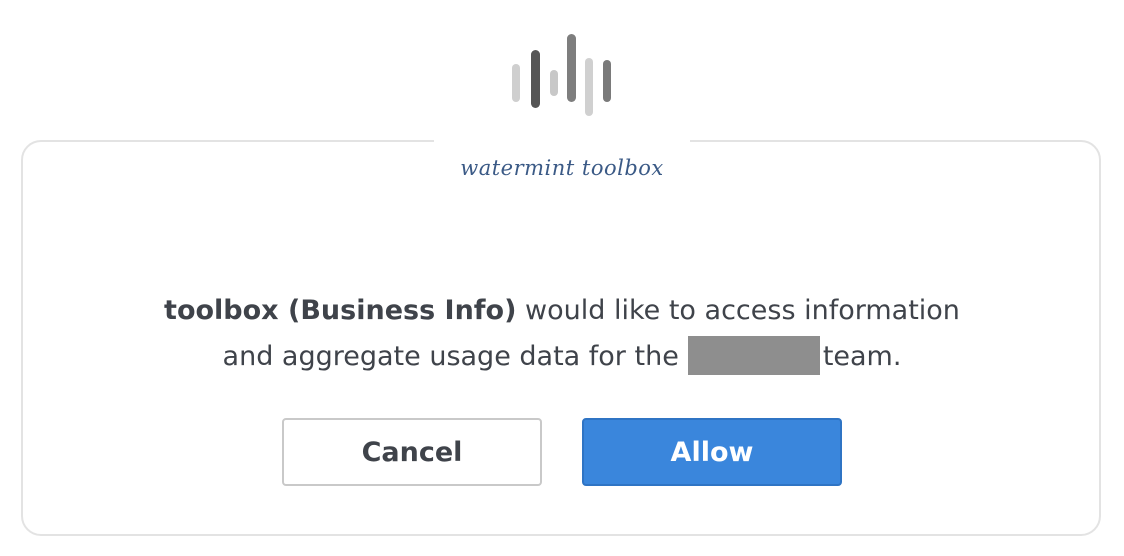 The height and width of the screenshot is (556, 1124). I want to click on app-name: toolbox (Business Info), so click(340, 310).